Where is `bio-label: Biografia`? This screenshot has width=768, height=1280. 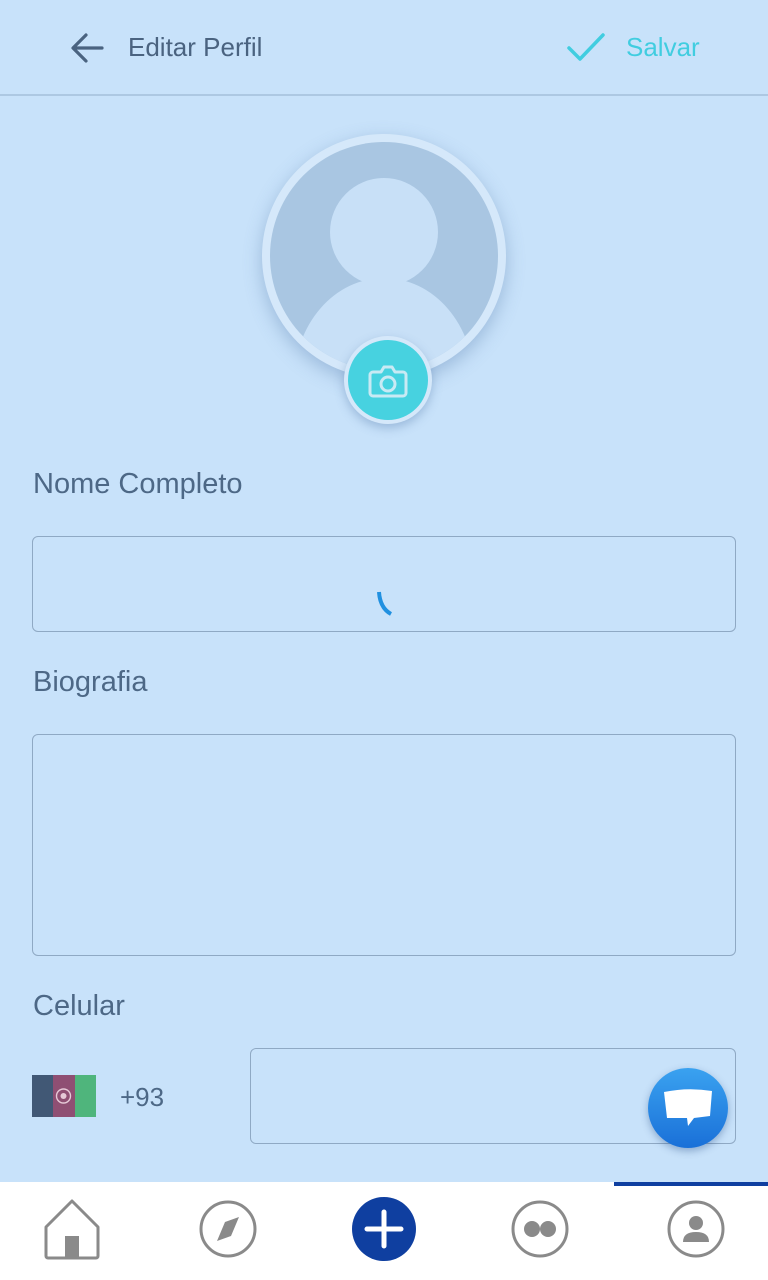
bio-label: Biografia is located at coordinates (90, 682).